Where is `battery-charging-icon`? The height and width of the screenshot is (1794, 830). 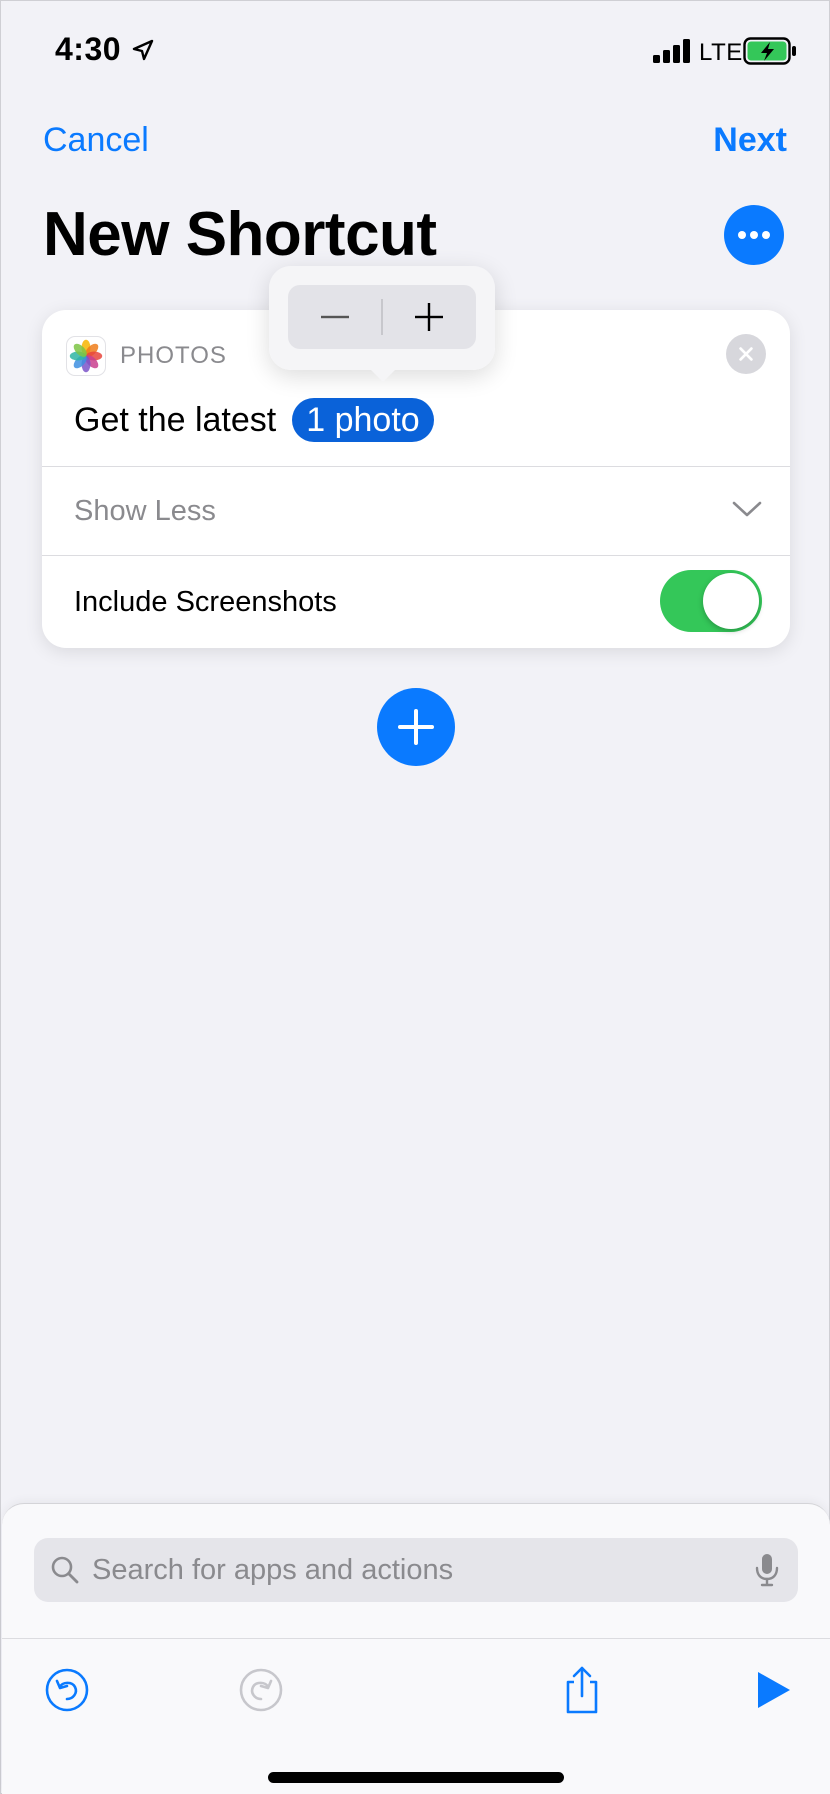
battery-charging-icon is located at coordinates (769, 51).